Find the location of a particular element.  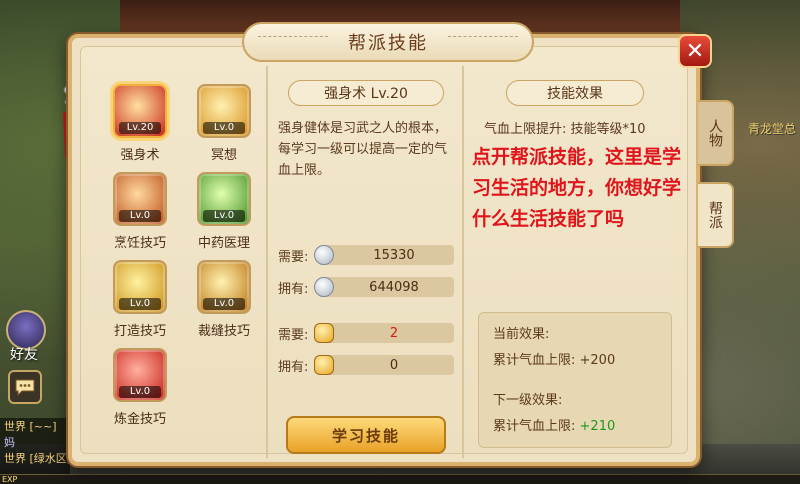

cost-bar: 2 is located at coordinates (384, 333).